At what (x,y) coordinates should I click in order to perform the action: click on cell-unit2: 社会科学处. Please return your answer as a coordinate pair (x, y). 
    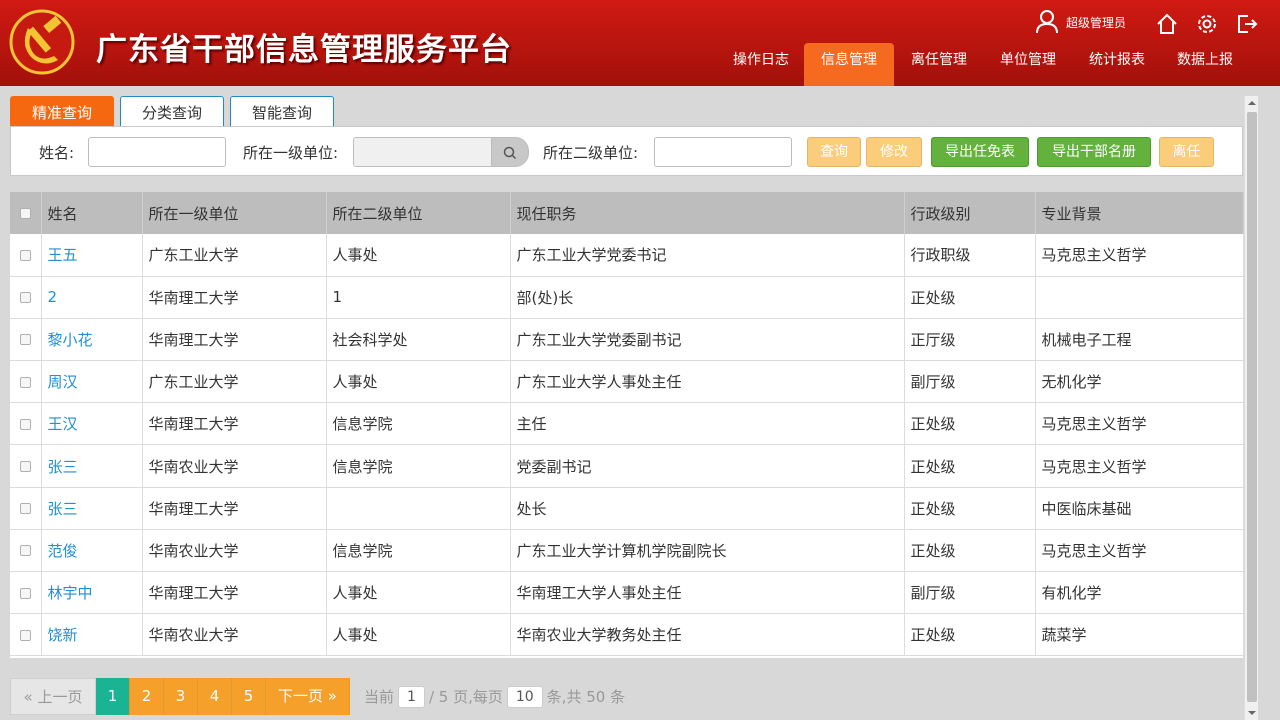
    Looking at the image, I should click on (418, 340).